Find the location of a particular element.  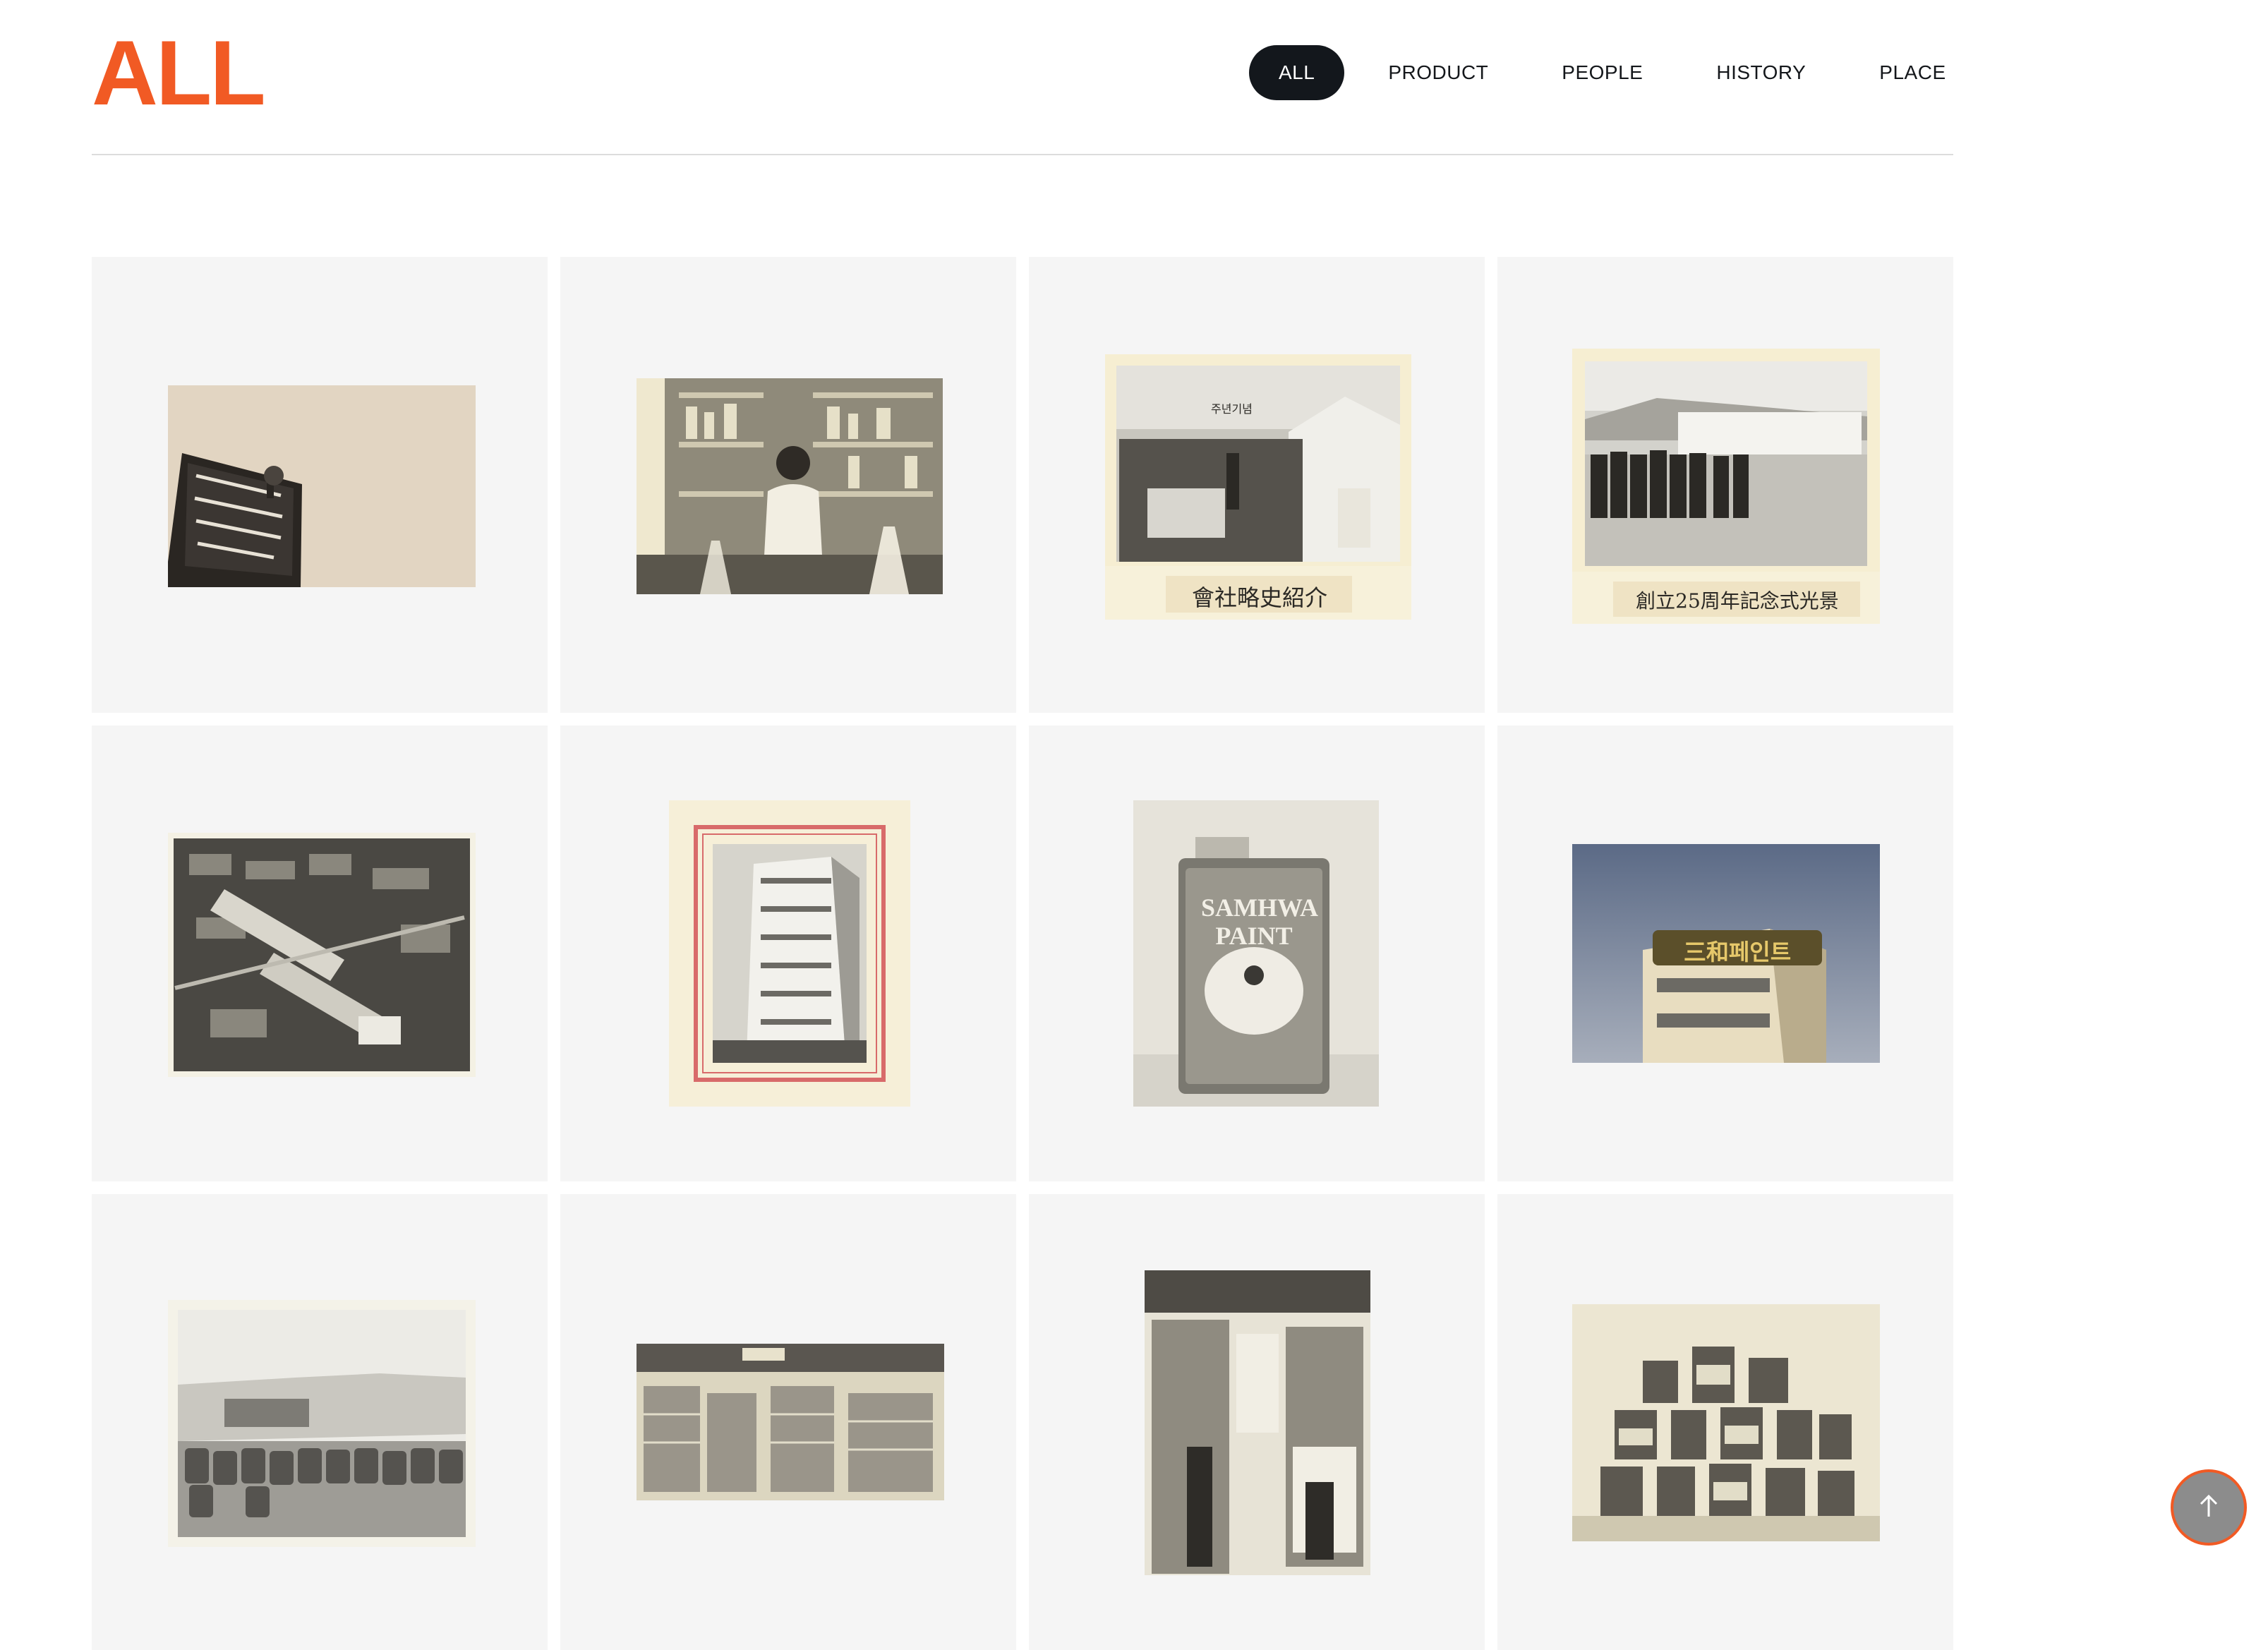

category-filter-nav: ALL PRODUCT PEOPLE HISTORY PLACE is located at coordinates (1619, 72).